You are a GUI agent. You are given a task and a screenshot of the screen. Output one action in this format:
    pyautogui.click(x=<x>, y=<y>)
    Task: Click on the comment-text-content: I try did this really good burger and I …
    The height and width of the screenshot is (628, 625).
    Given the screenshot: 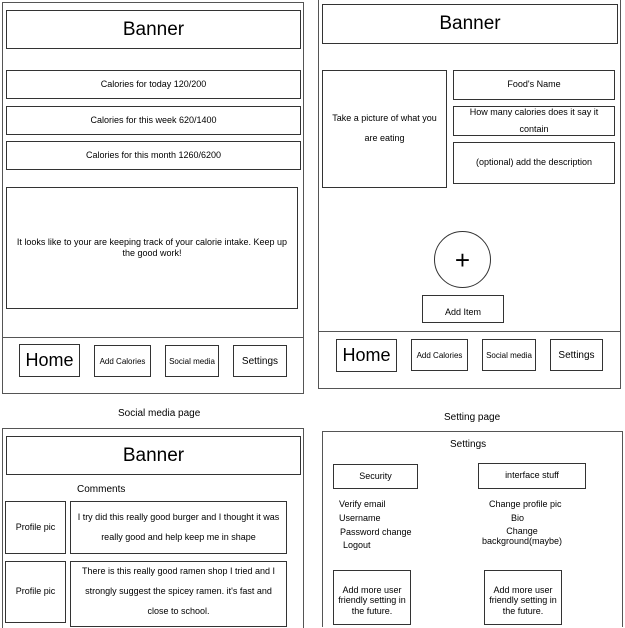 What is the action you would take?
    pyautogui.click(x=178, y=526)
    